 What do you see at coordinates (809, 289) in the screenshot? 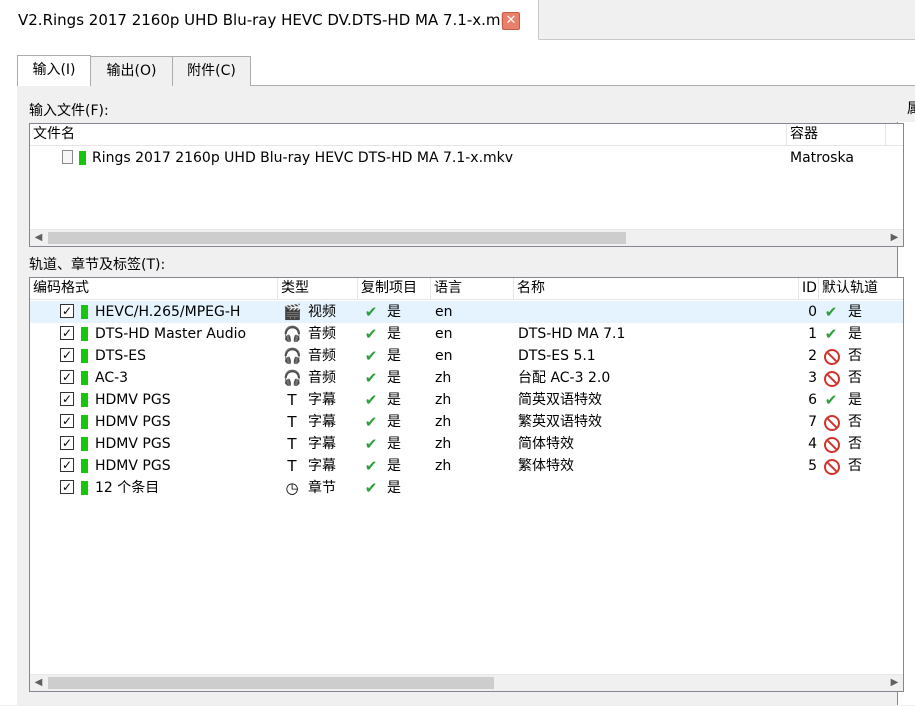
I see `column-header-id: ID` at bounding box center [809, 289].